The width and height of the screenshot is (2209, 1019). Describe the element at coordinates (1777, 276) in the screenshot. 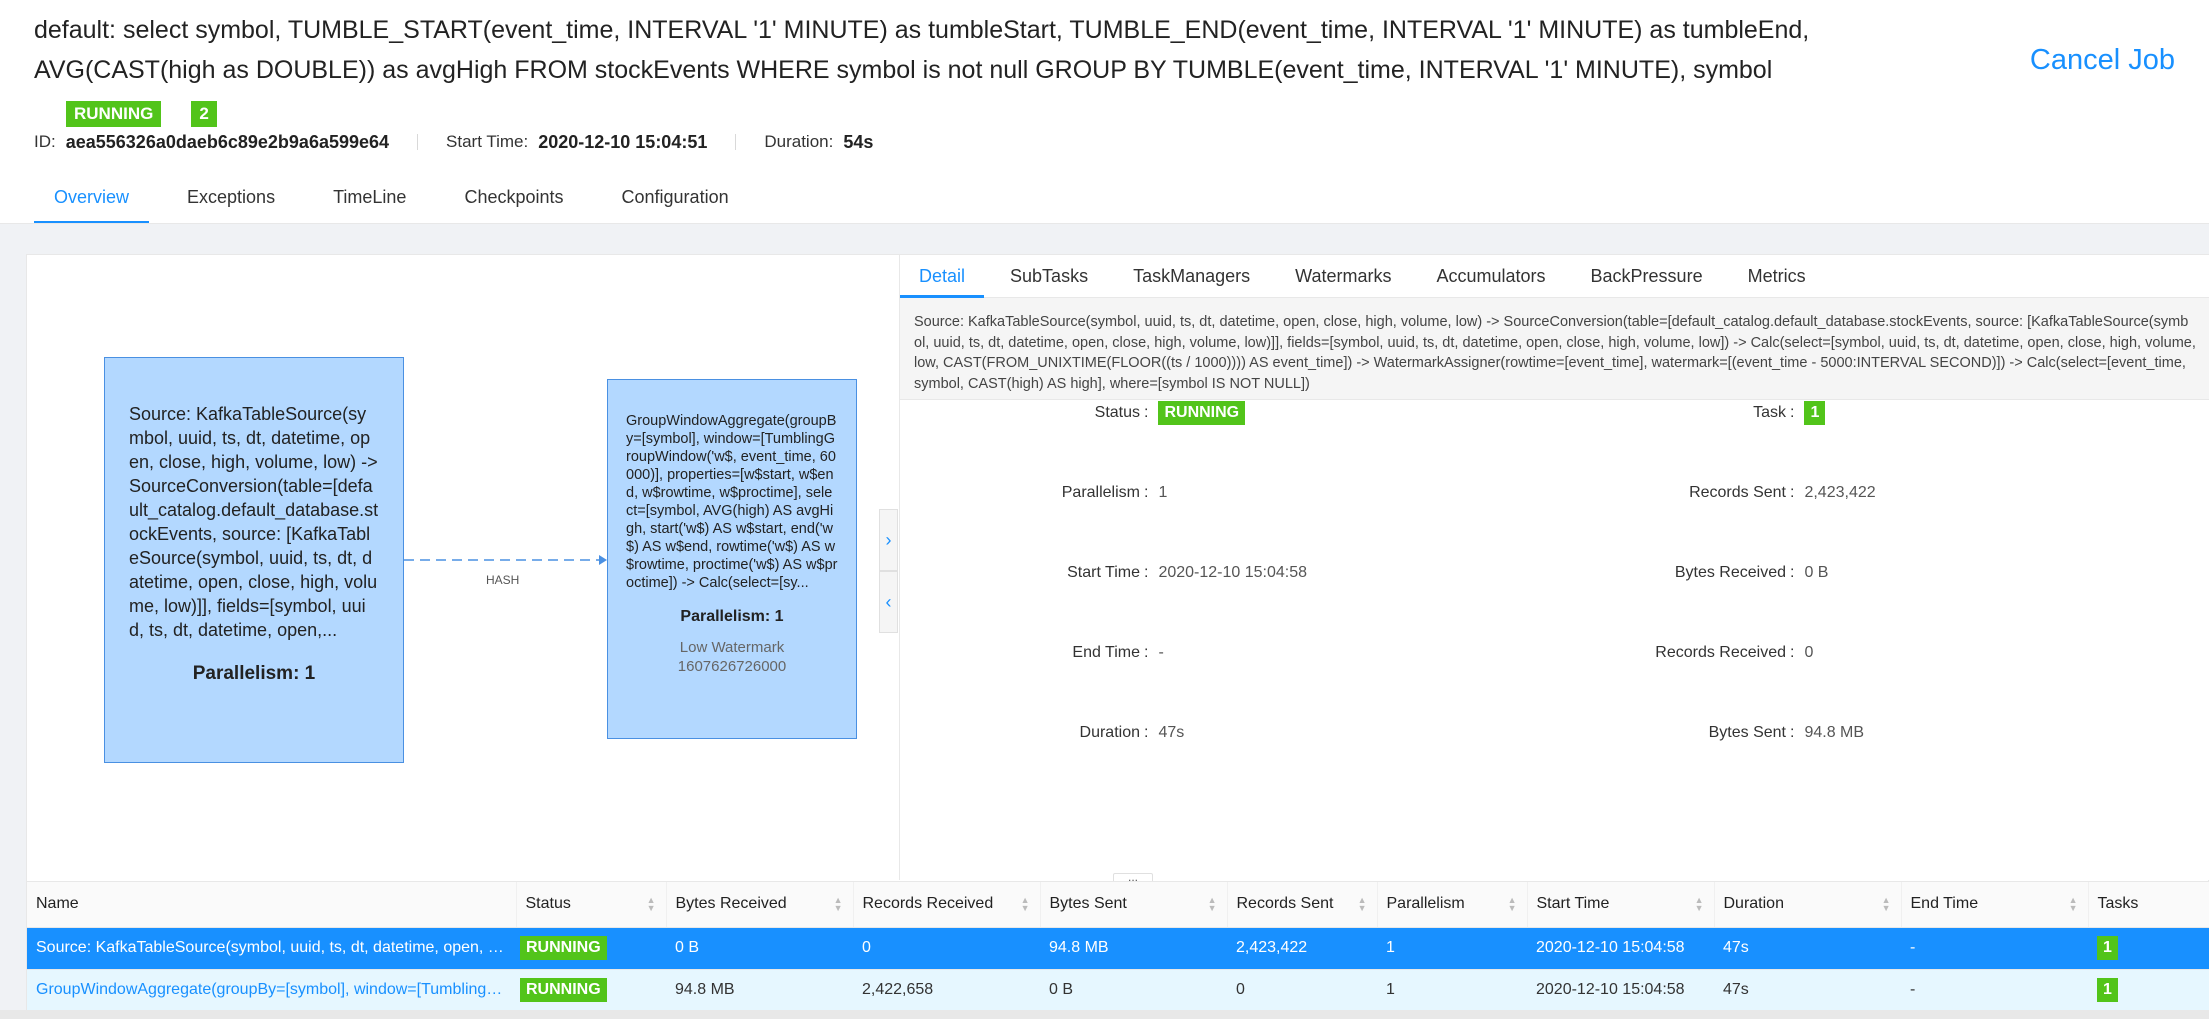

I see `tab-metrics: Metrics` at that location.